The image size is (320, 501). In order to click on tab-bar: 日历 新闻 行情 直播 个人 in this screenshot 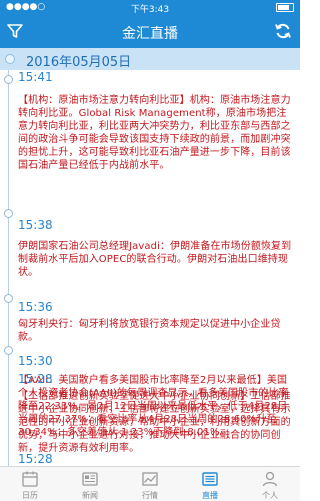, I will do `click(150, 483)`.